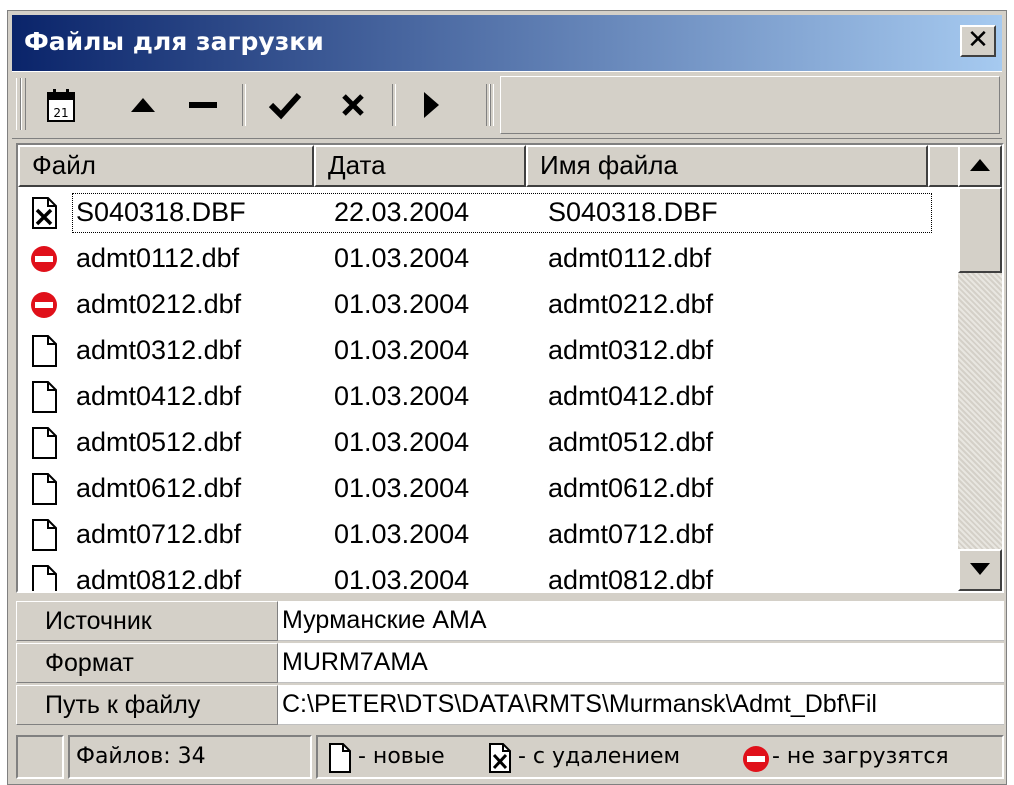  What do you see at coordinates (507, 43) in the screenshot?
I see `title-bar: Файлы для загрузки ✕` at bounding box center [507, 43].